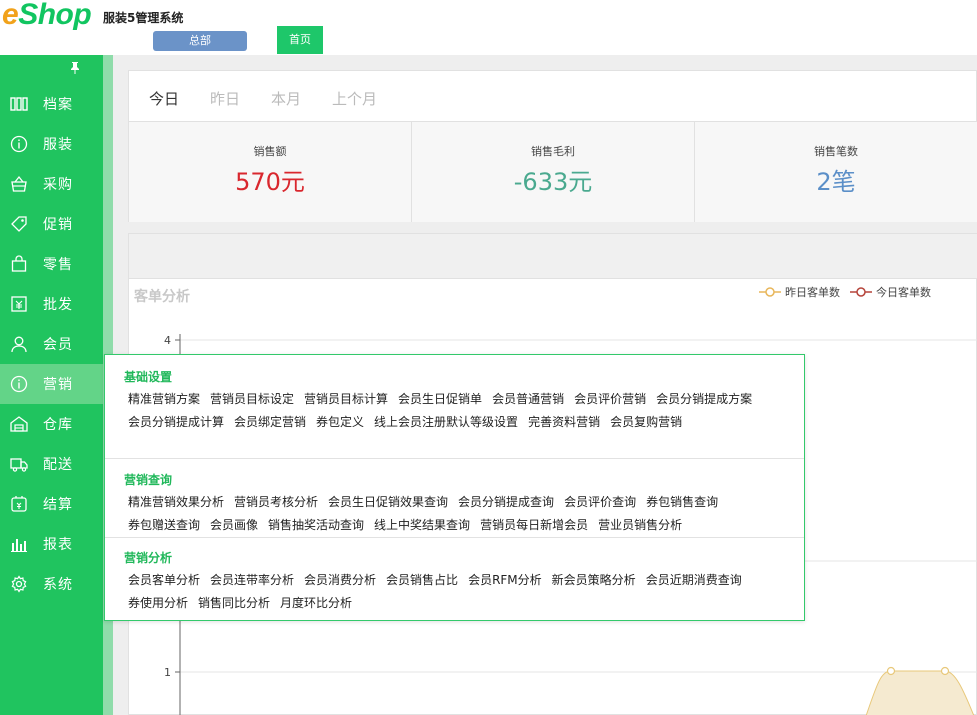  I want to click on sidebar-item-6: 会员, so click(51, 344).